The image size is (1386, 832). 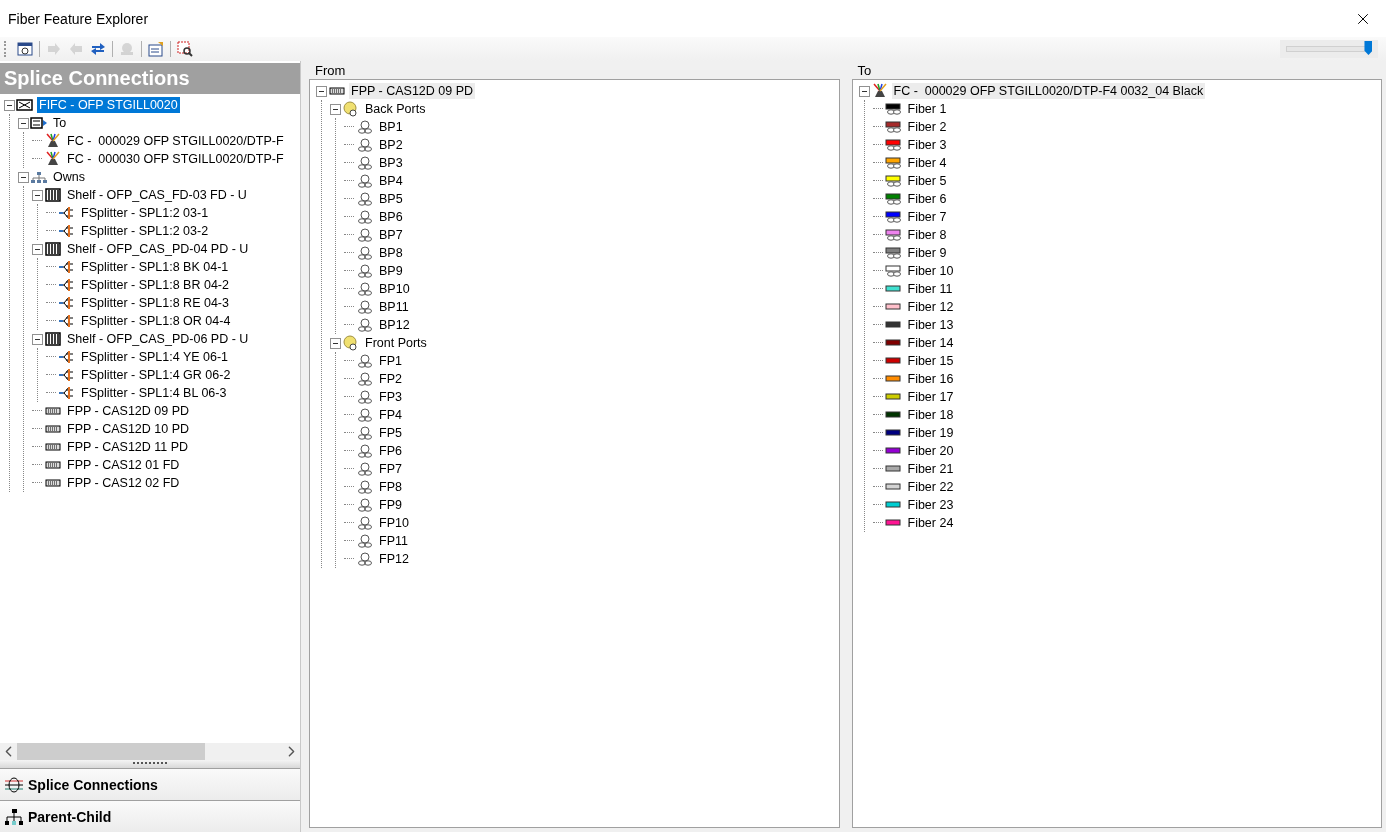 What do you see at coordinates (930, 451) in the screenshot?
I see `tree-item: Fiber 20` at bounding box center [930, 451].